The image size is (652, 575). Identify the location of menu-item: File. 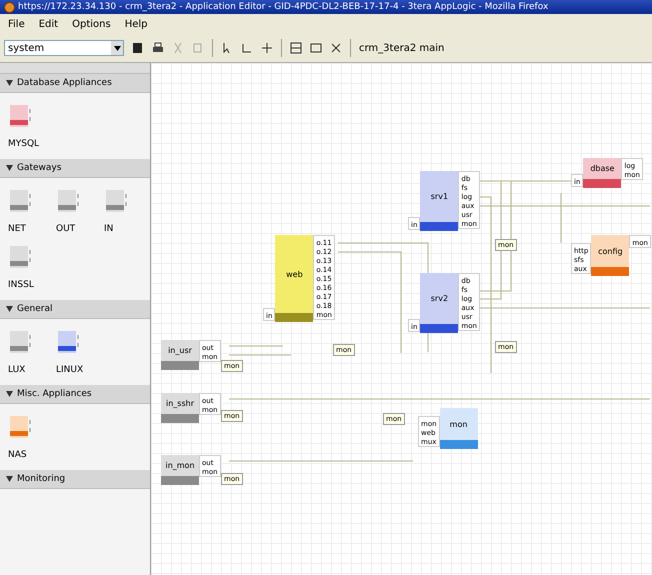
(16, 24).